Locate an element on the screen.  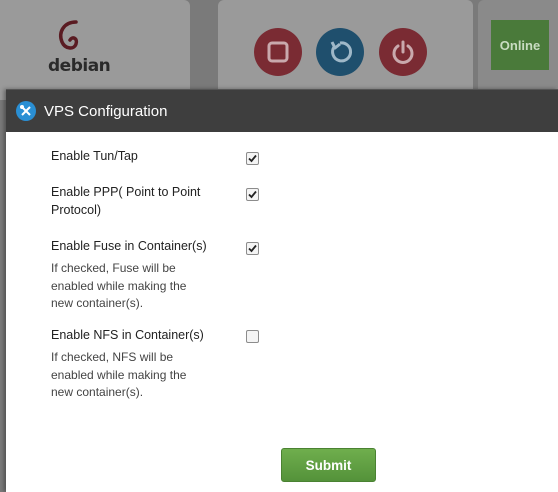
power-button is located at coordinates (403, 52).